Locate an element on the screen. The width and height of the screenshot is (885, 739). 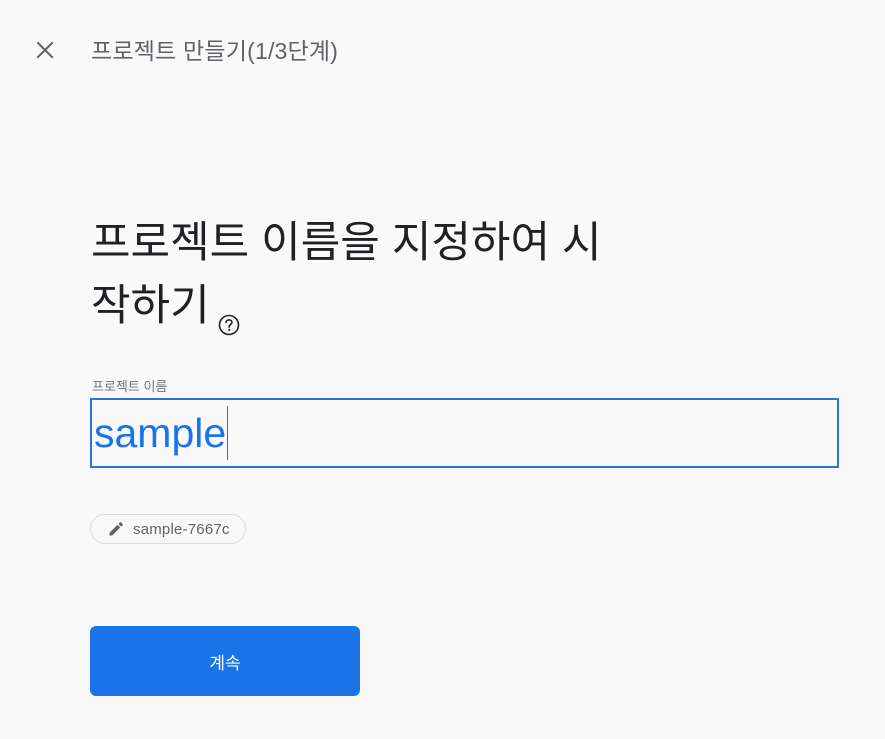
continue-button: 계속 is located at coordinates (225, 661).